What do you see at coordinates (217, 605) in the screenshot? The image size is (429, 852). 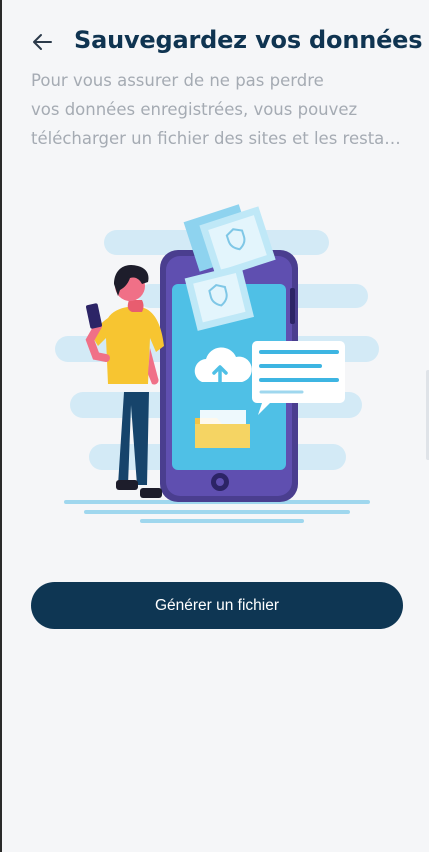 I see `generate-file-button: Générer un fichier` at bounding box center [217, 605].